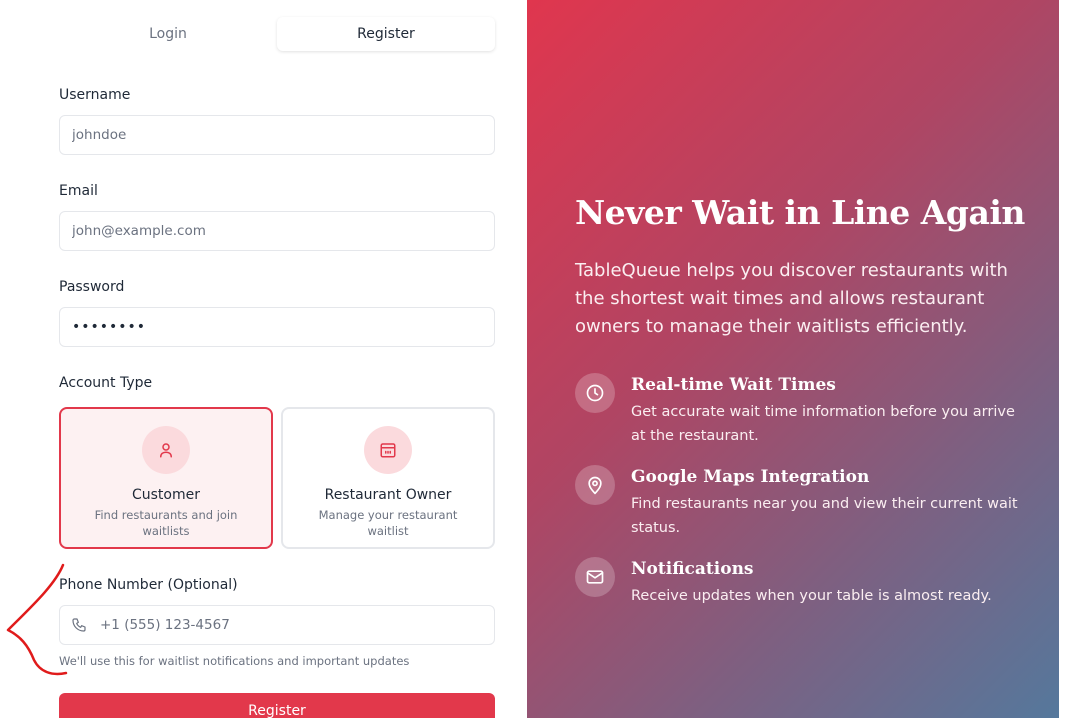  I want to click on username-label: Username, so click(95, 95).